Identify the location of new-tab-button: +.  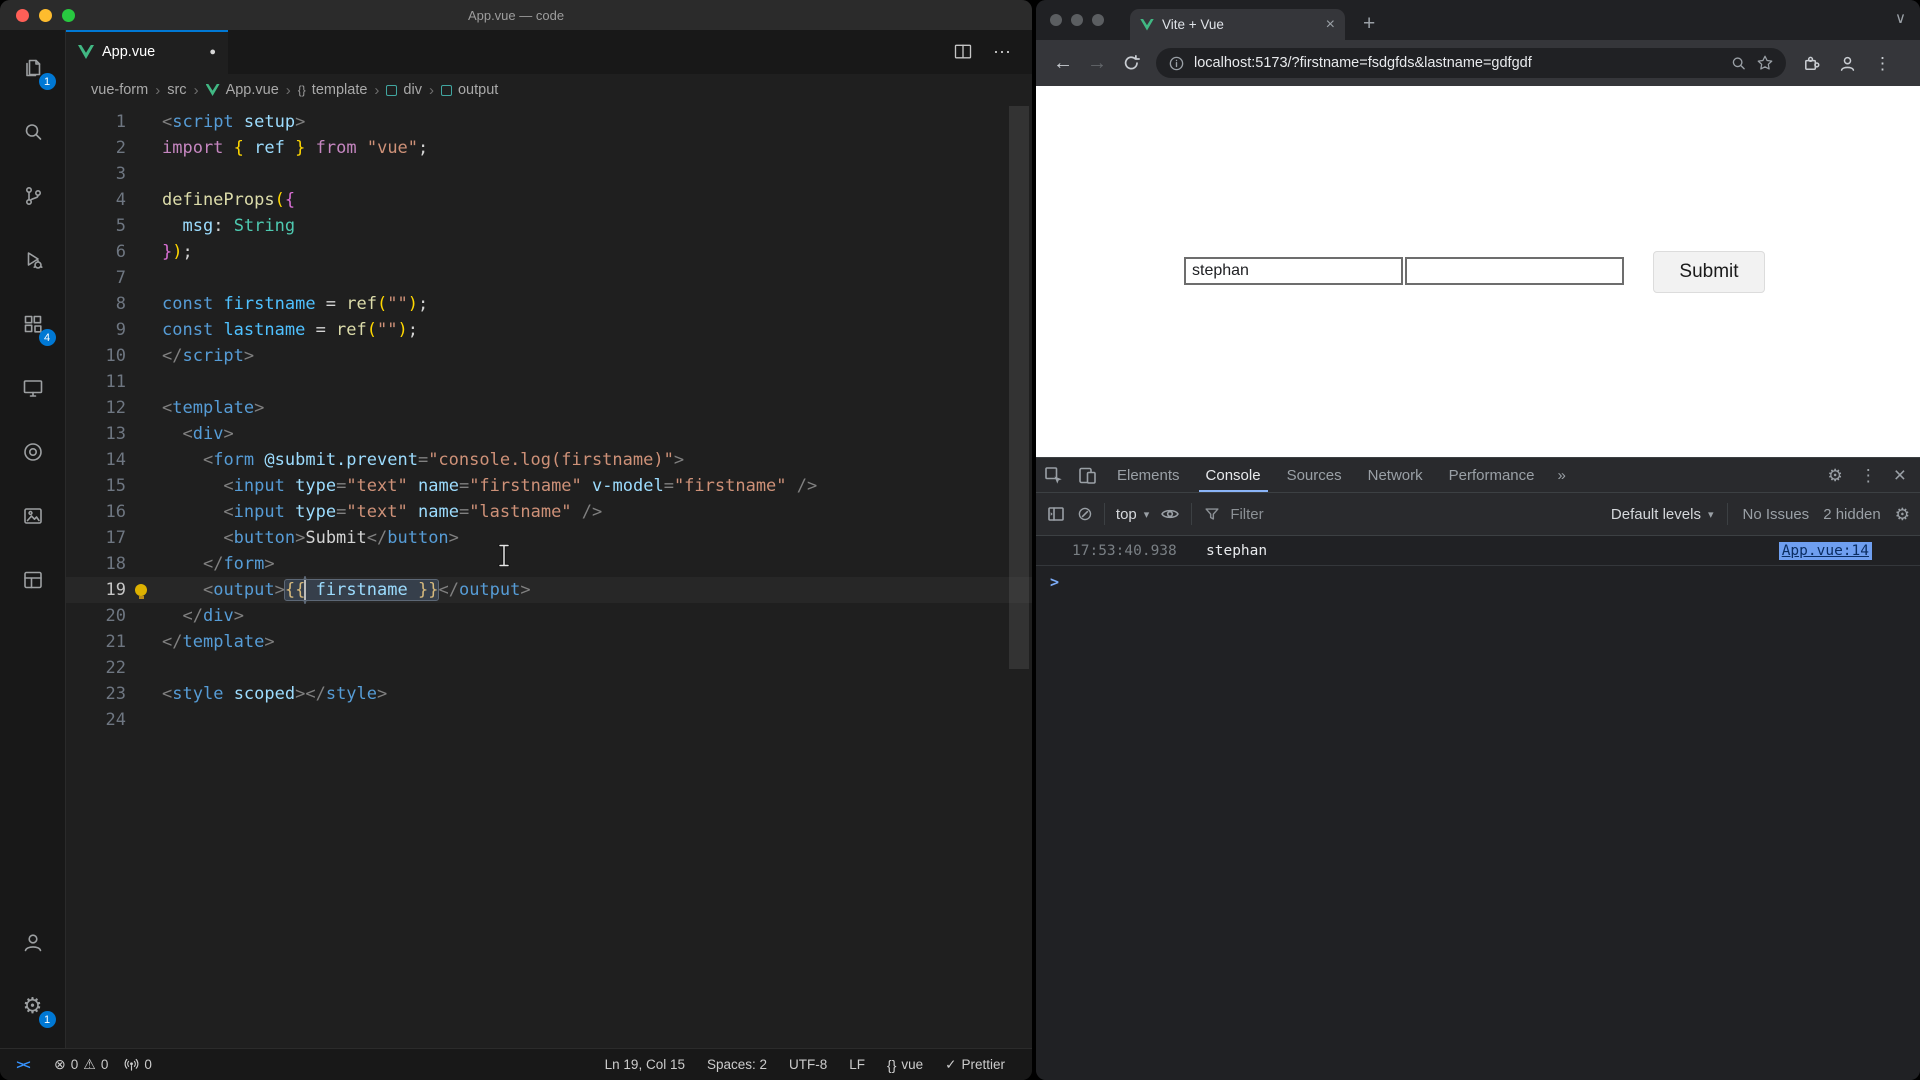
(1369, 23).